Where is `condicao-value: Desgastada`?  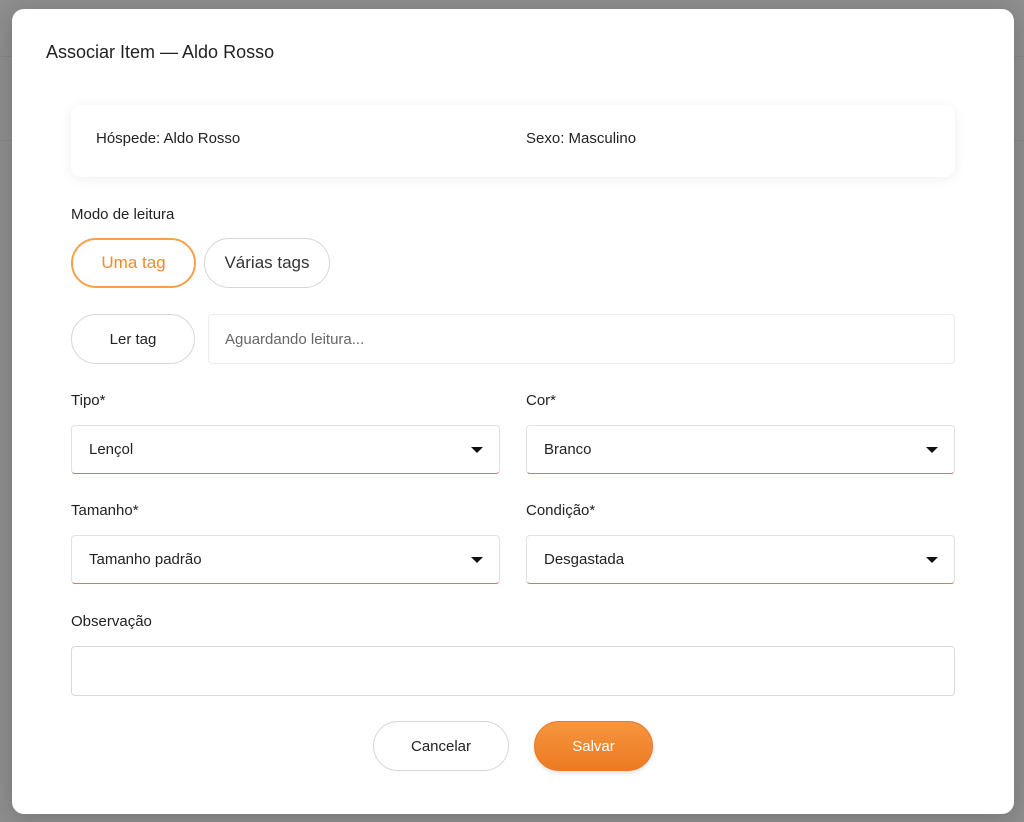 condicao-value: Desgastada is located at coordinates (584, 559).